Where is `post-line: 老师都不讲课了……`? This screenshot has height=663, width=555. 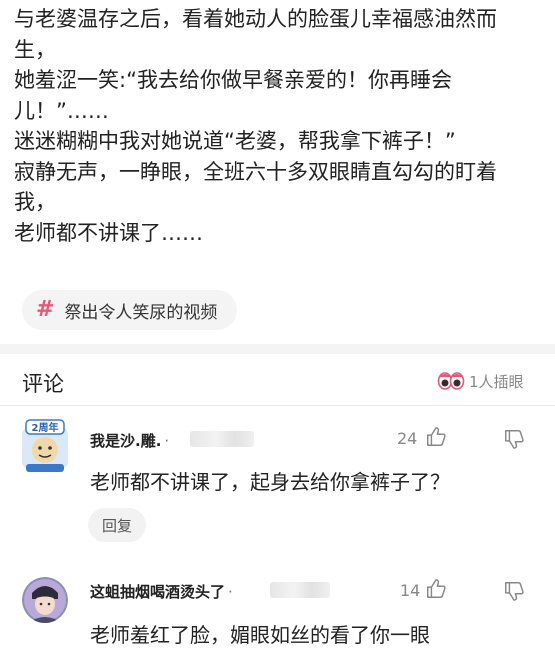 post-line: 老师都不讲课了…… is located at coordinates (108, 232).